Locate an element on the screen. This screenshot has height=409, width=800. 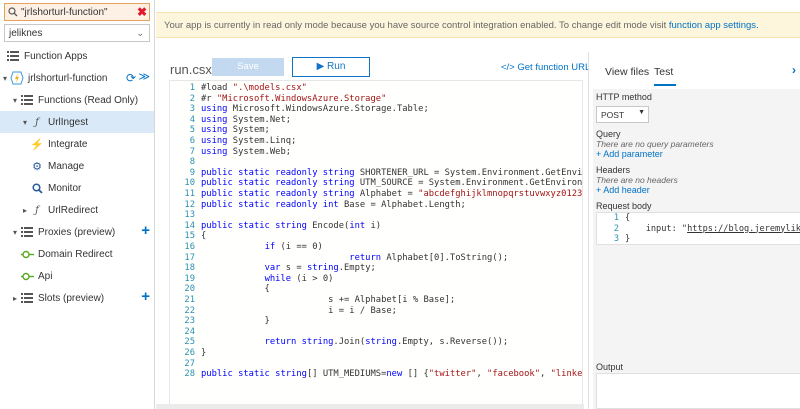
tab-view-files: View files is located at coordinates (627, 72).